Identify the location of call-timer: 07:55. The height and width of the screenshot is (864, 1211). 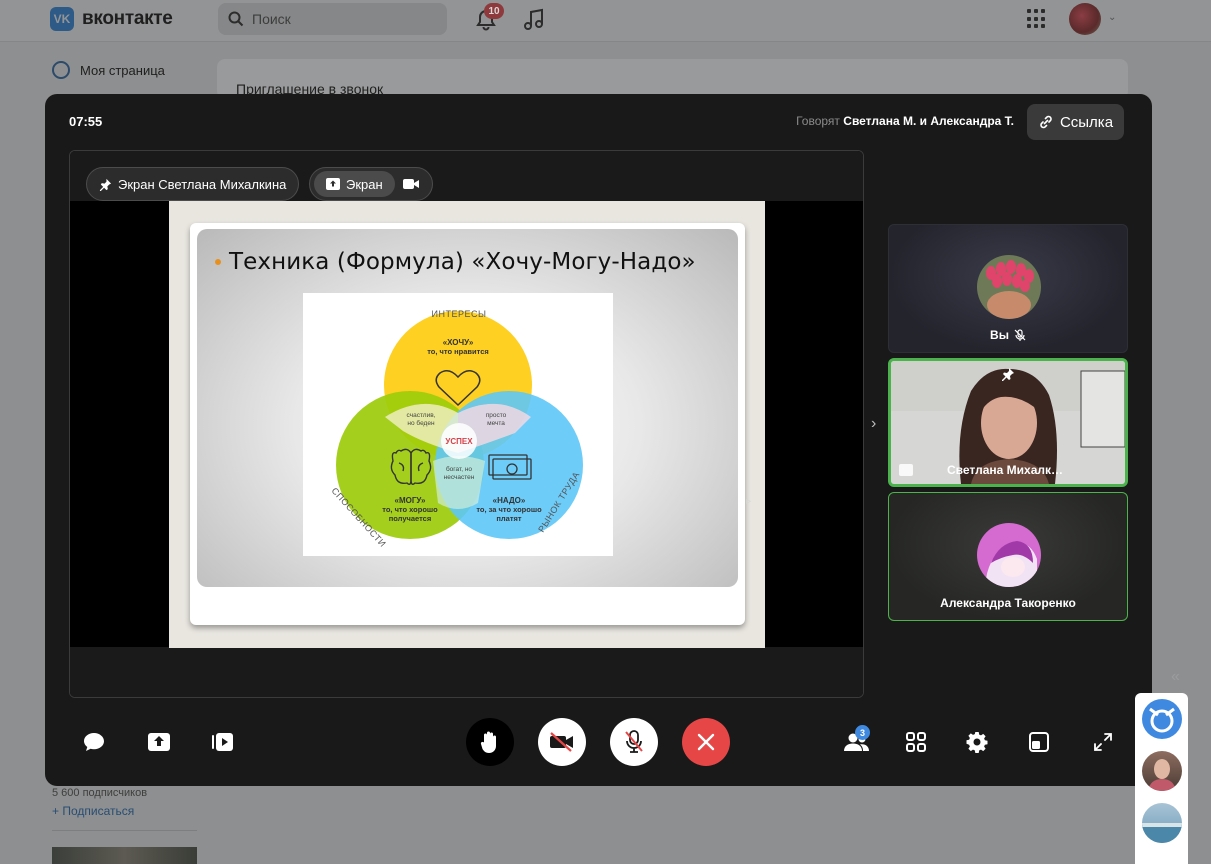
(86, 121).